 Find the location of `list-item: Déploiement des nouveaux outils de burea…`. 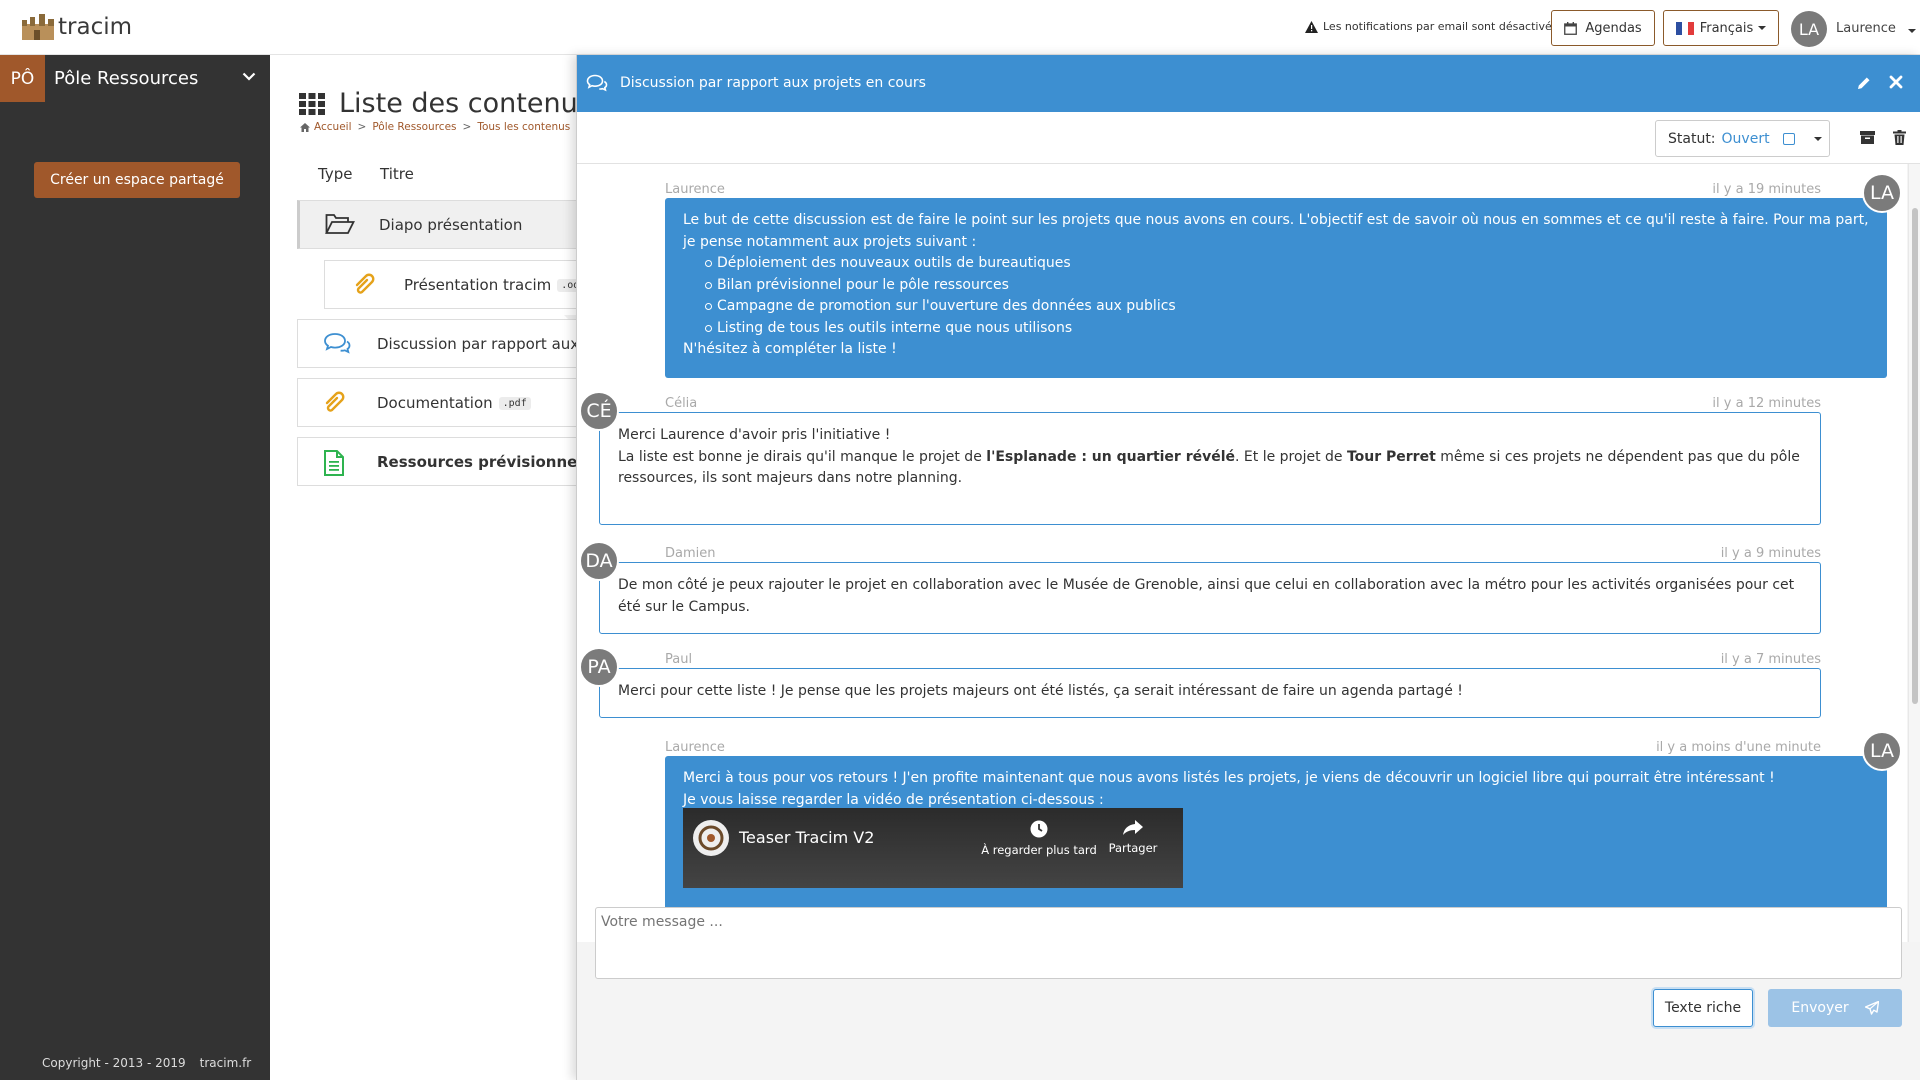

list-item: Déploiement des nouveaux outils de burea… is located at coordinates (1276, 264).